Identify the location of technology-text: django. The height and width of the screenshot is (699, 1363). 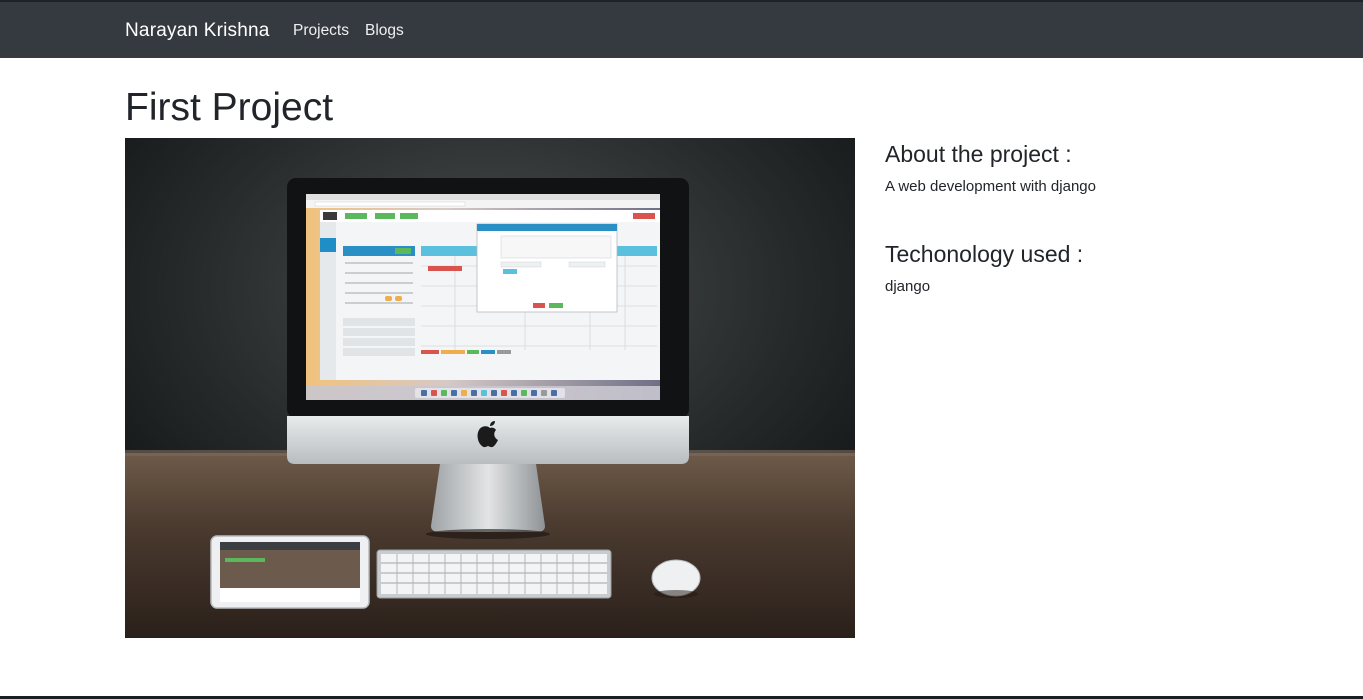
(908, 286).